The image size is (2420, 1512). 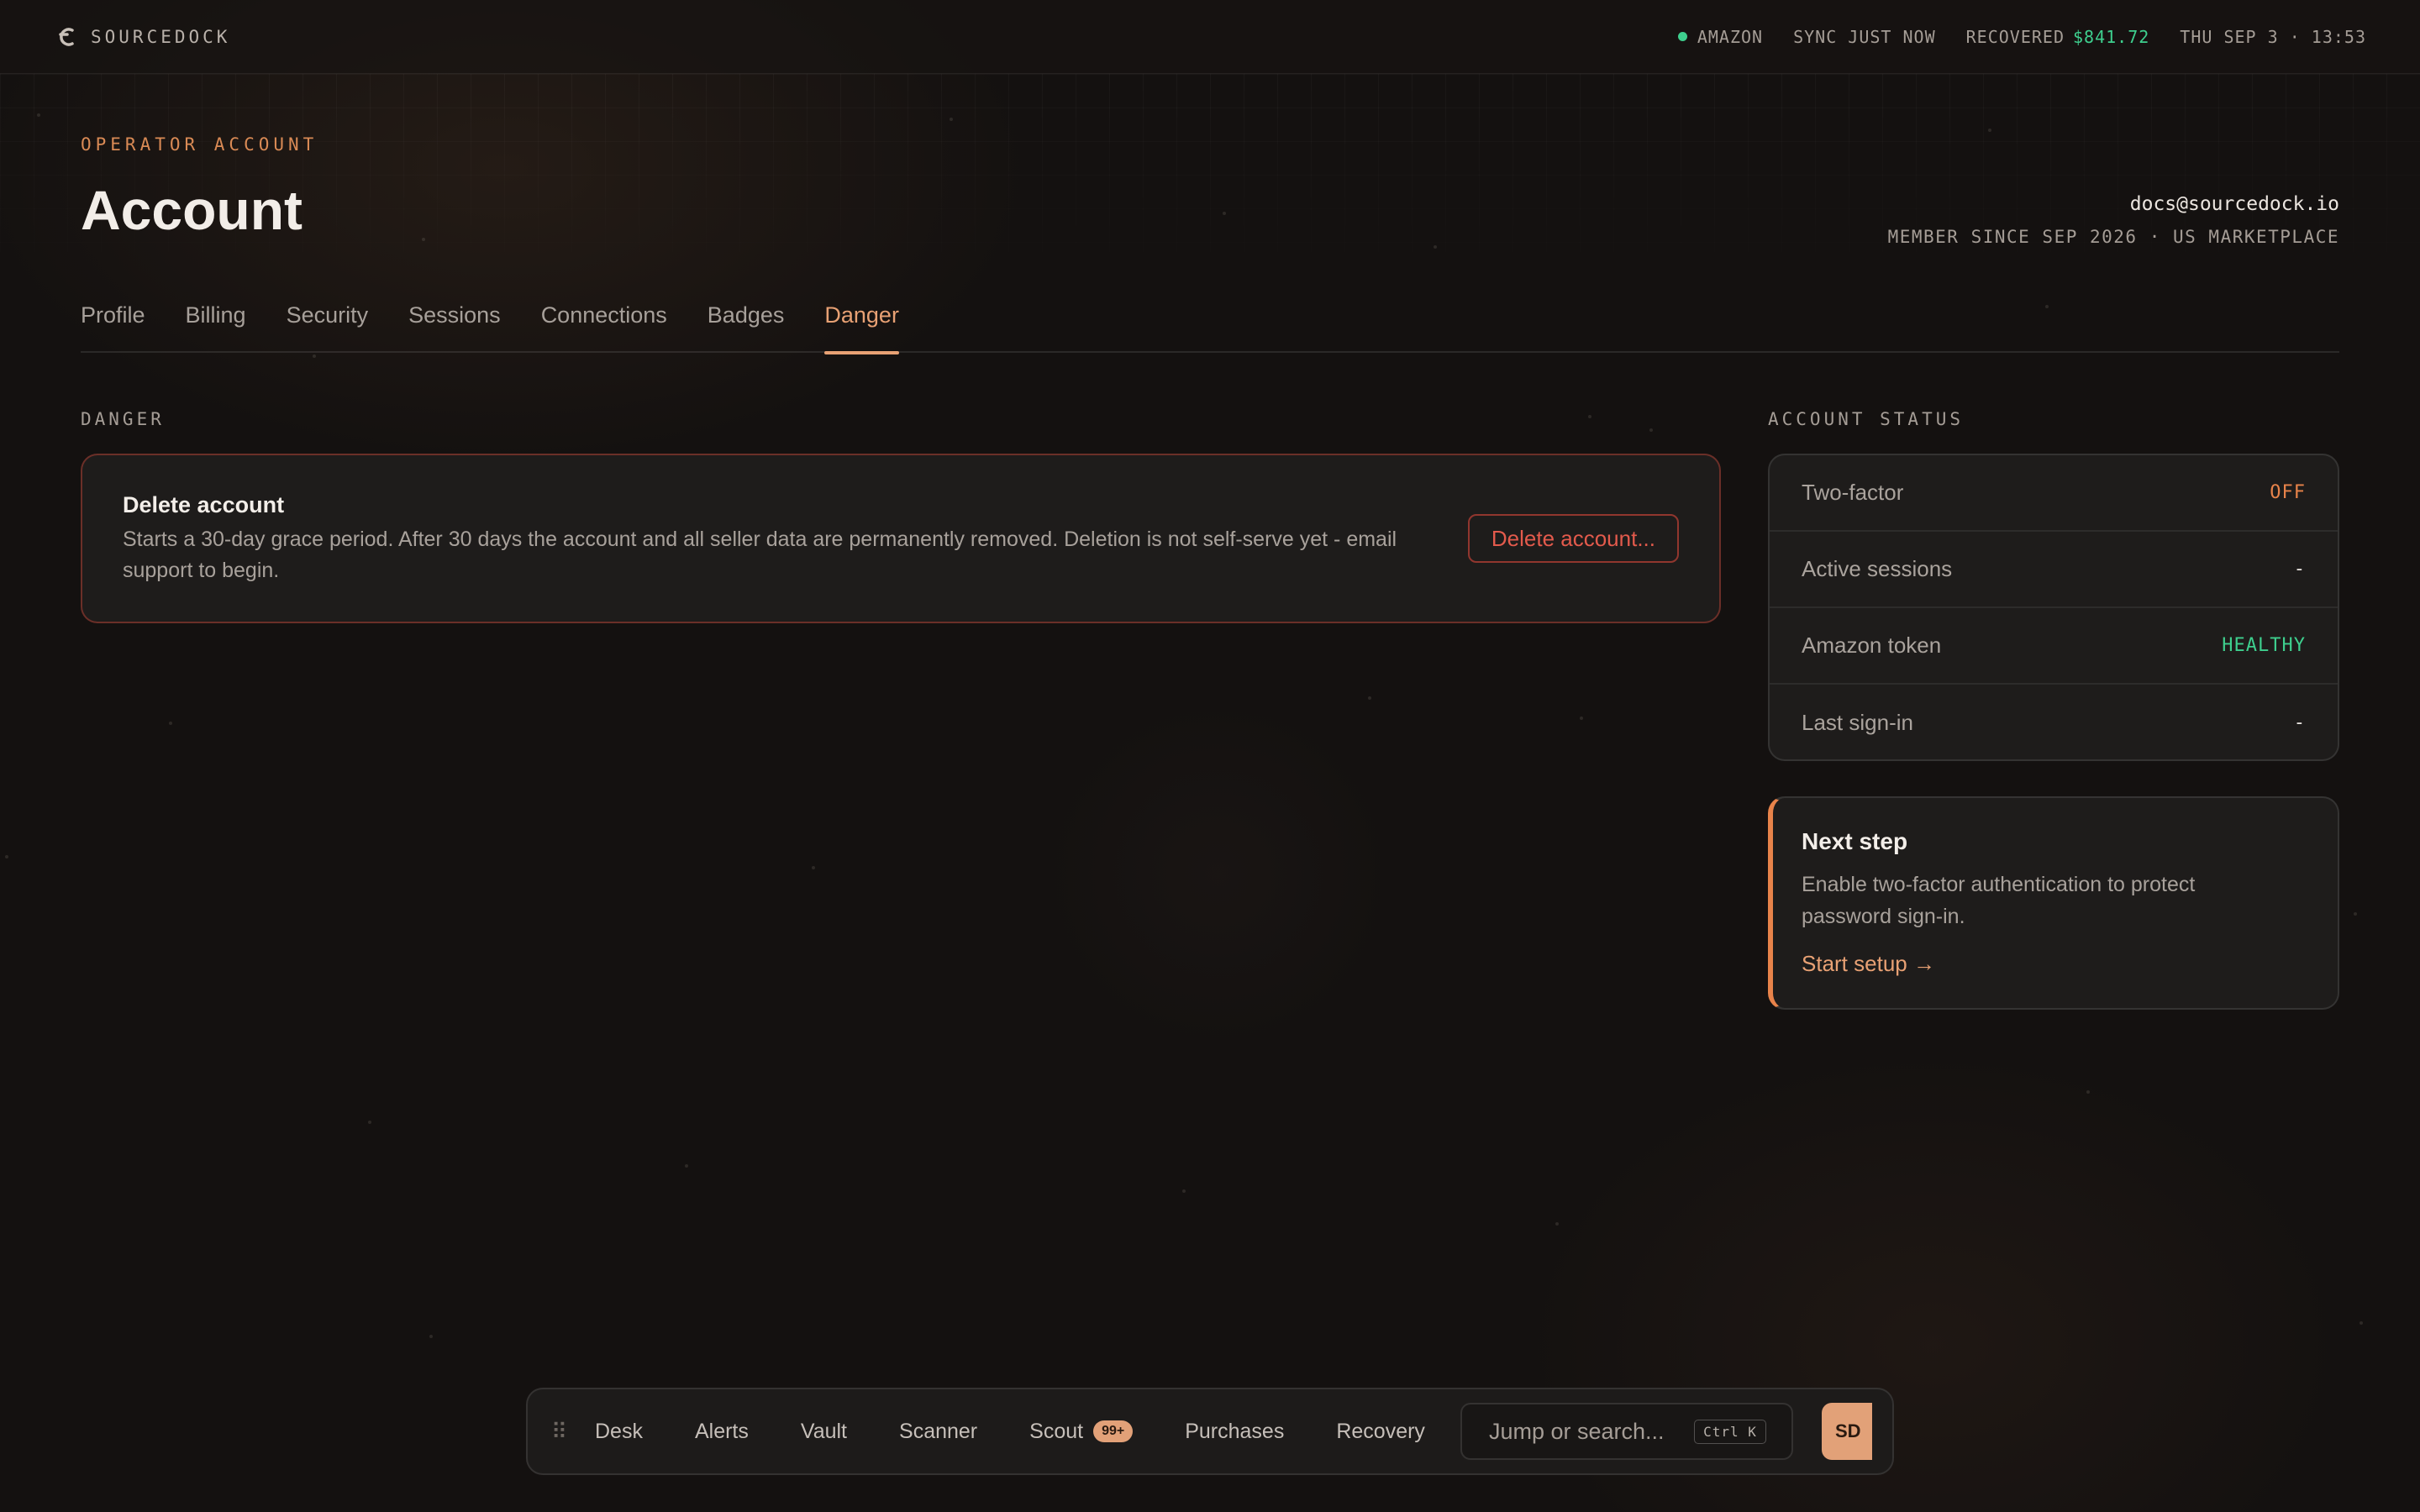 What do you see at coordinates (113, 323) in the screenshot?
I see `tab-profile: Profile` at bounding box center [113, 323].